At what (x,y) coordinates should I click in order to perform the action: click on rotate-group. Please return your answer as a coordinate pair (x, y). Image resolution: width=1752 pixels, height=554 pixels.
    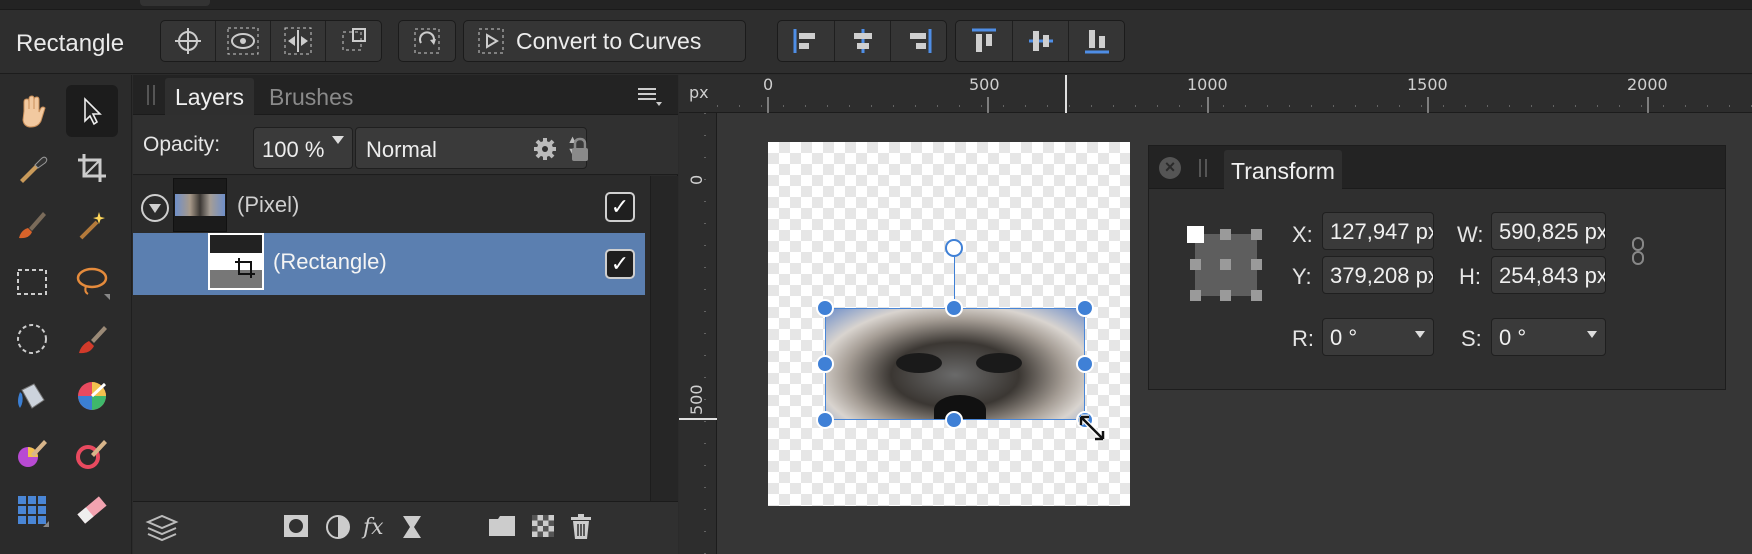
    Looking at the image, I should click on (427, 41).